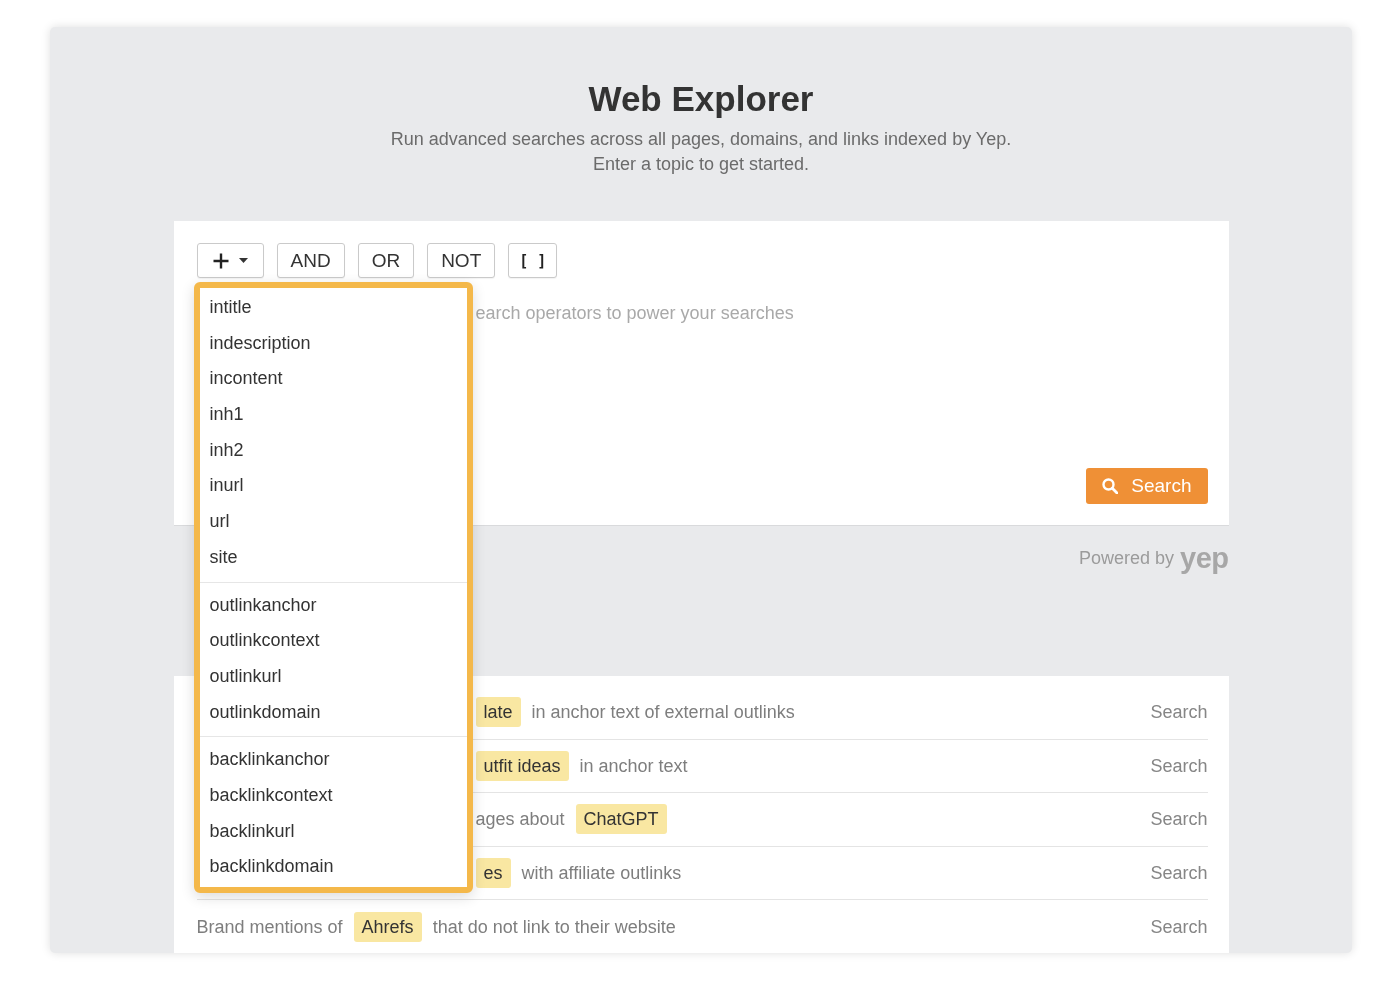 The height and width of the screenshot is (986, 1392). What do you see at coordinates (601, 873) in the screenshot?
I see `example-text: with affiliate outlinks` at bounding box center [601, 873].